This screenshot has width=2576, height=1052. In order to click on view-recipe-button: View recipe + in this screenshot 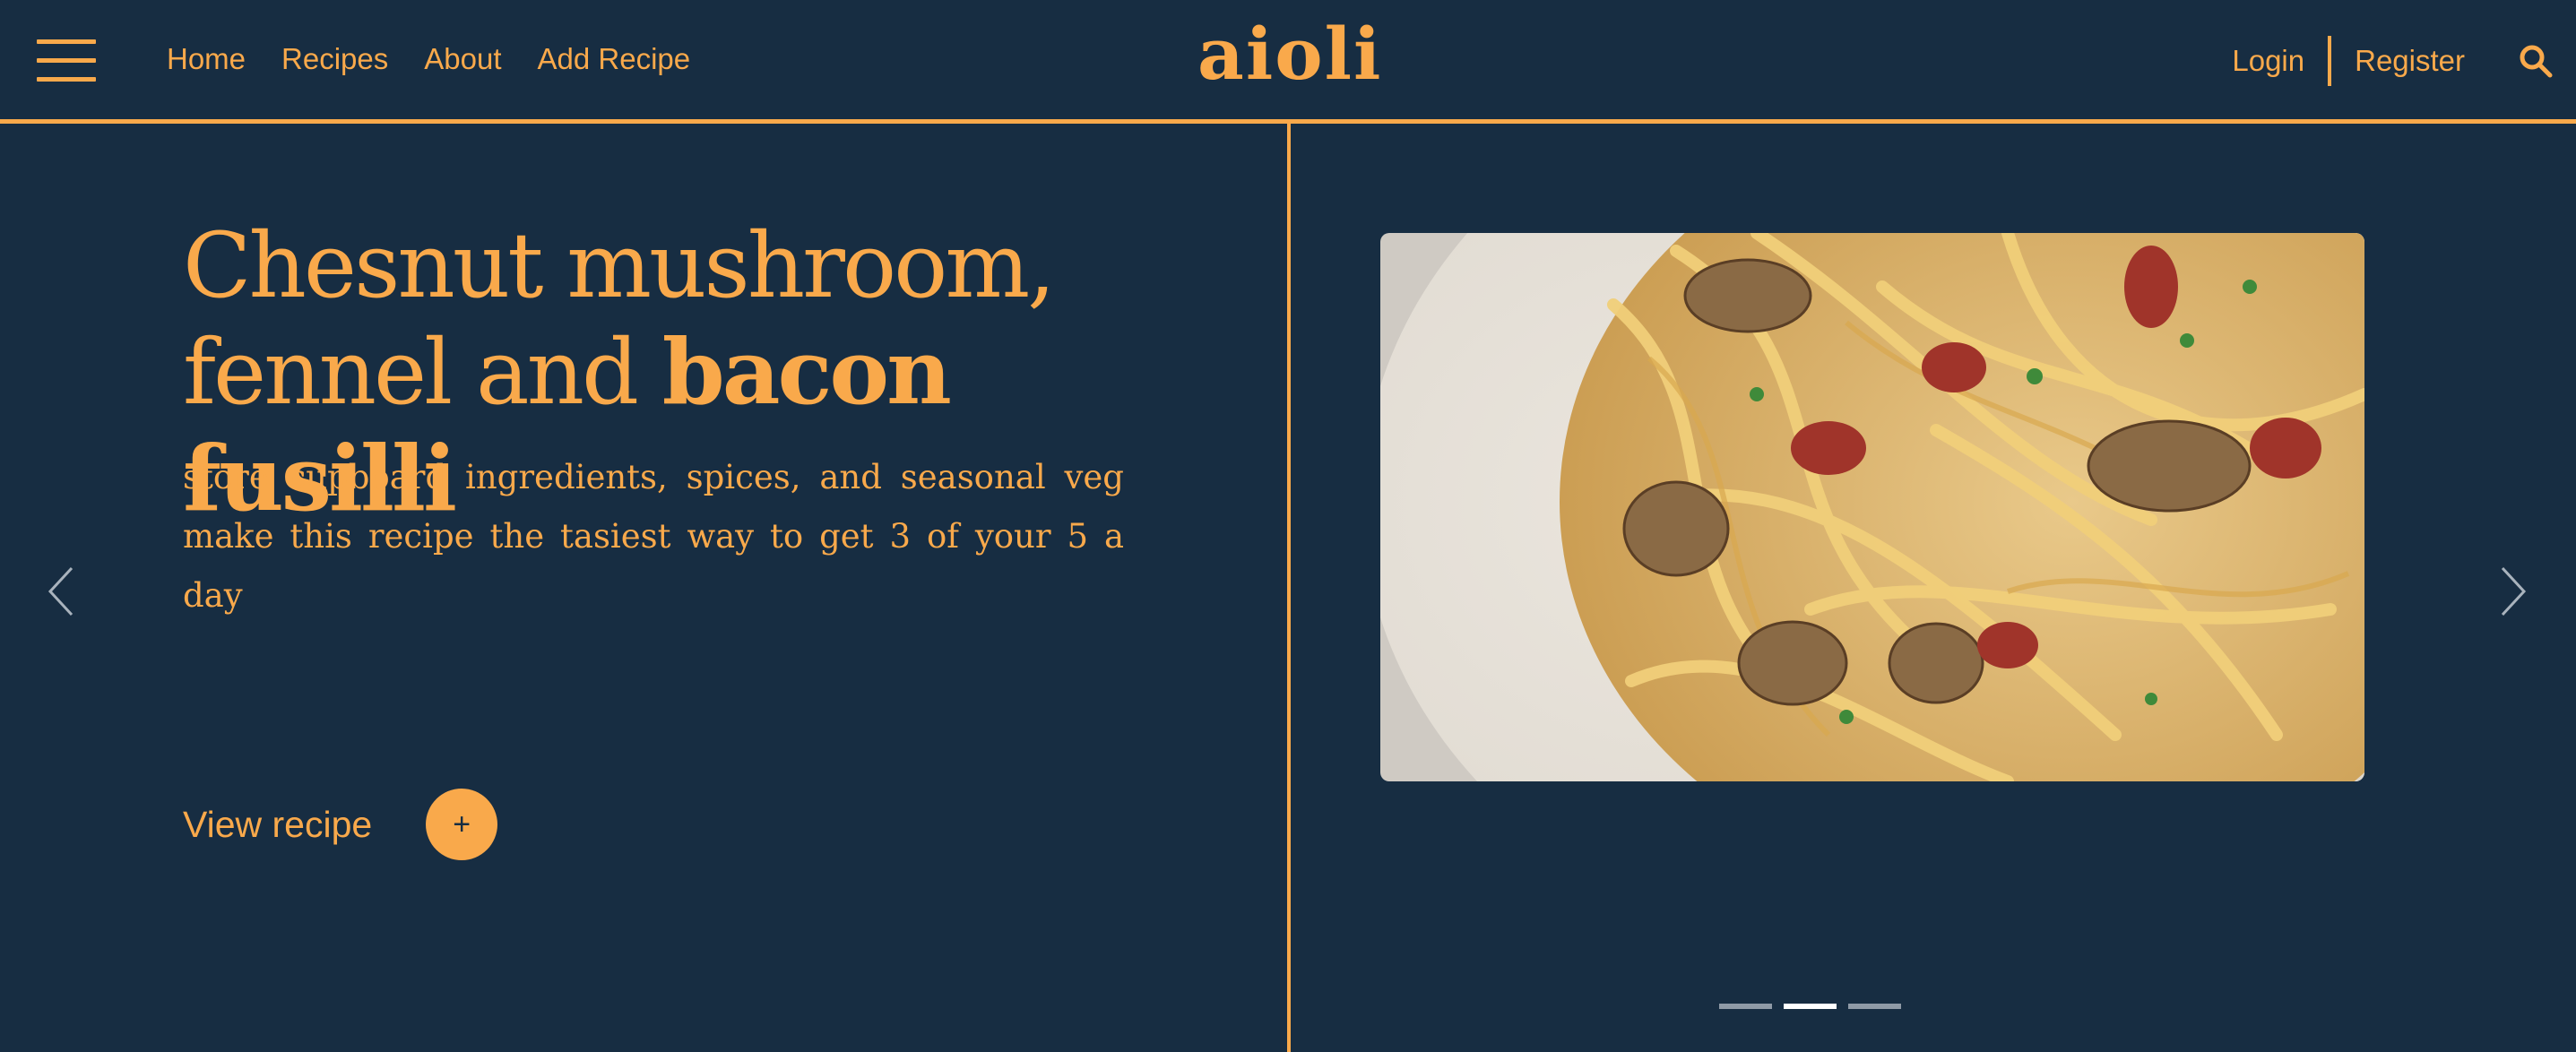, I will do `click(340, 824)`.